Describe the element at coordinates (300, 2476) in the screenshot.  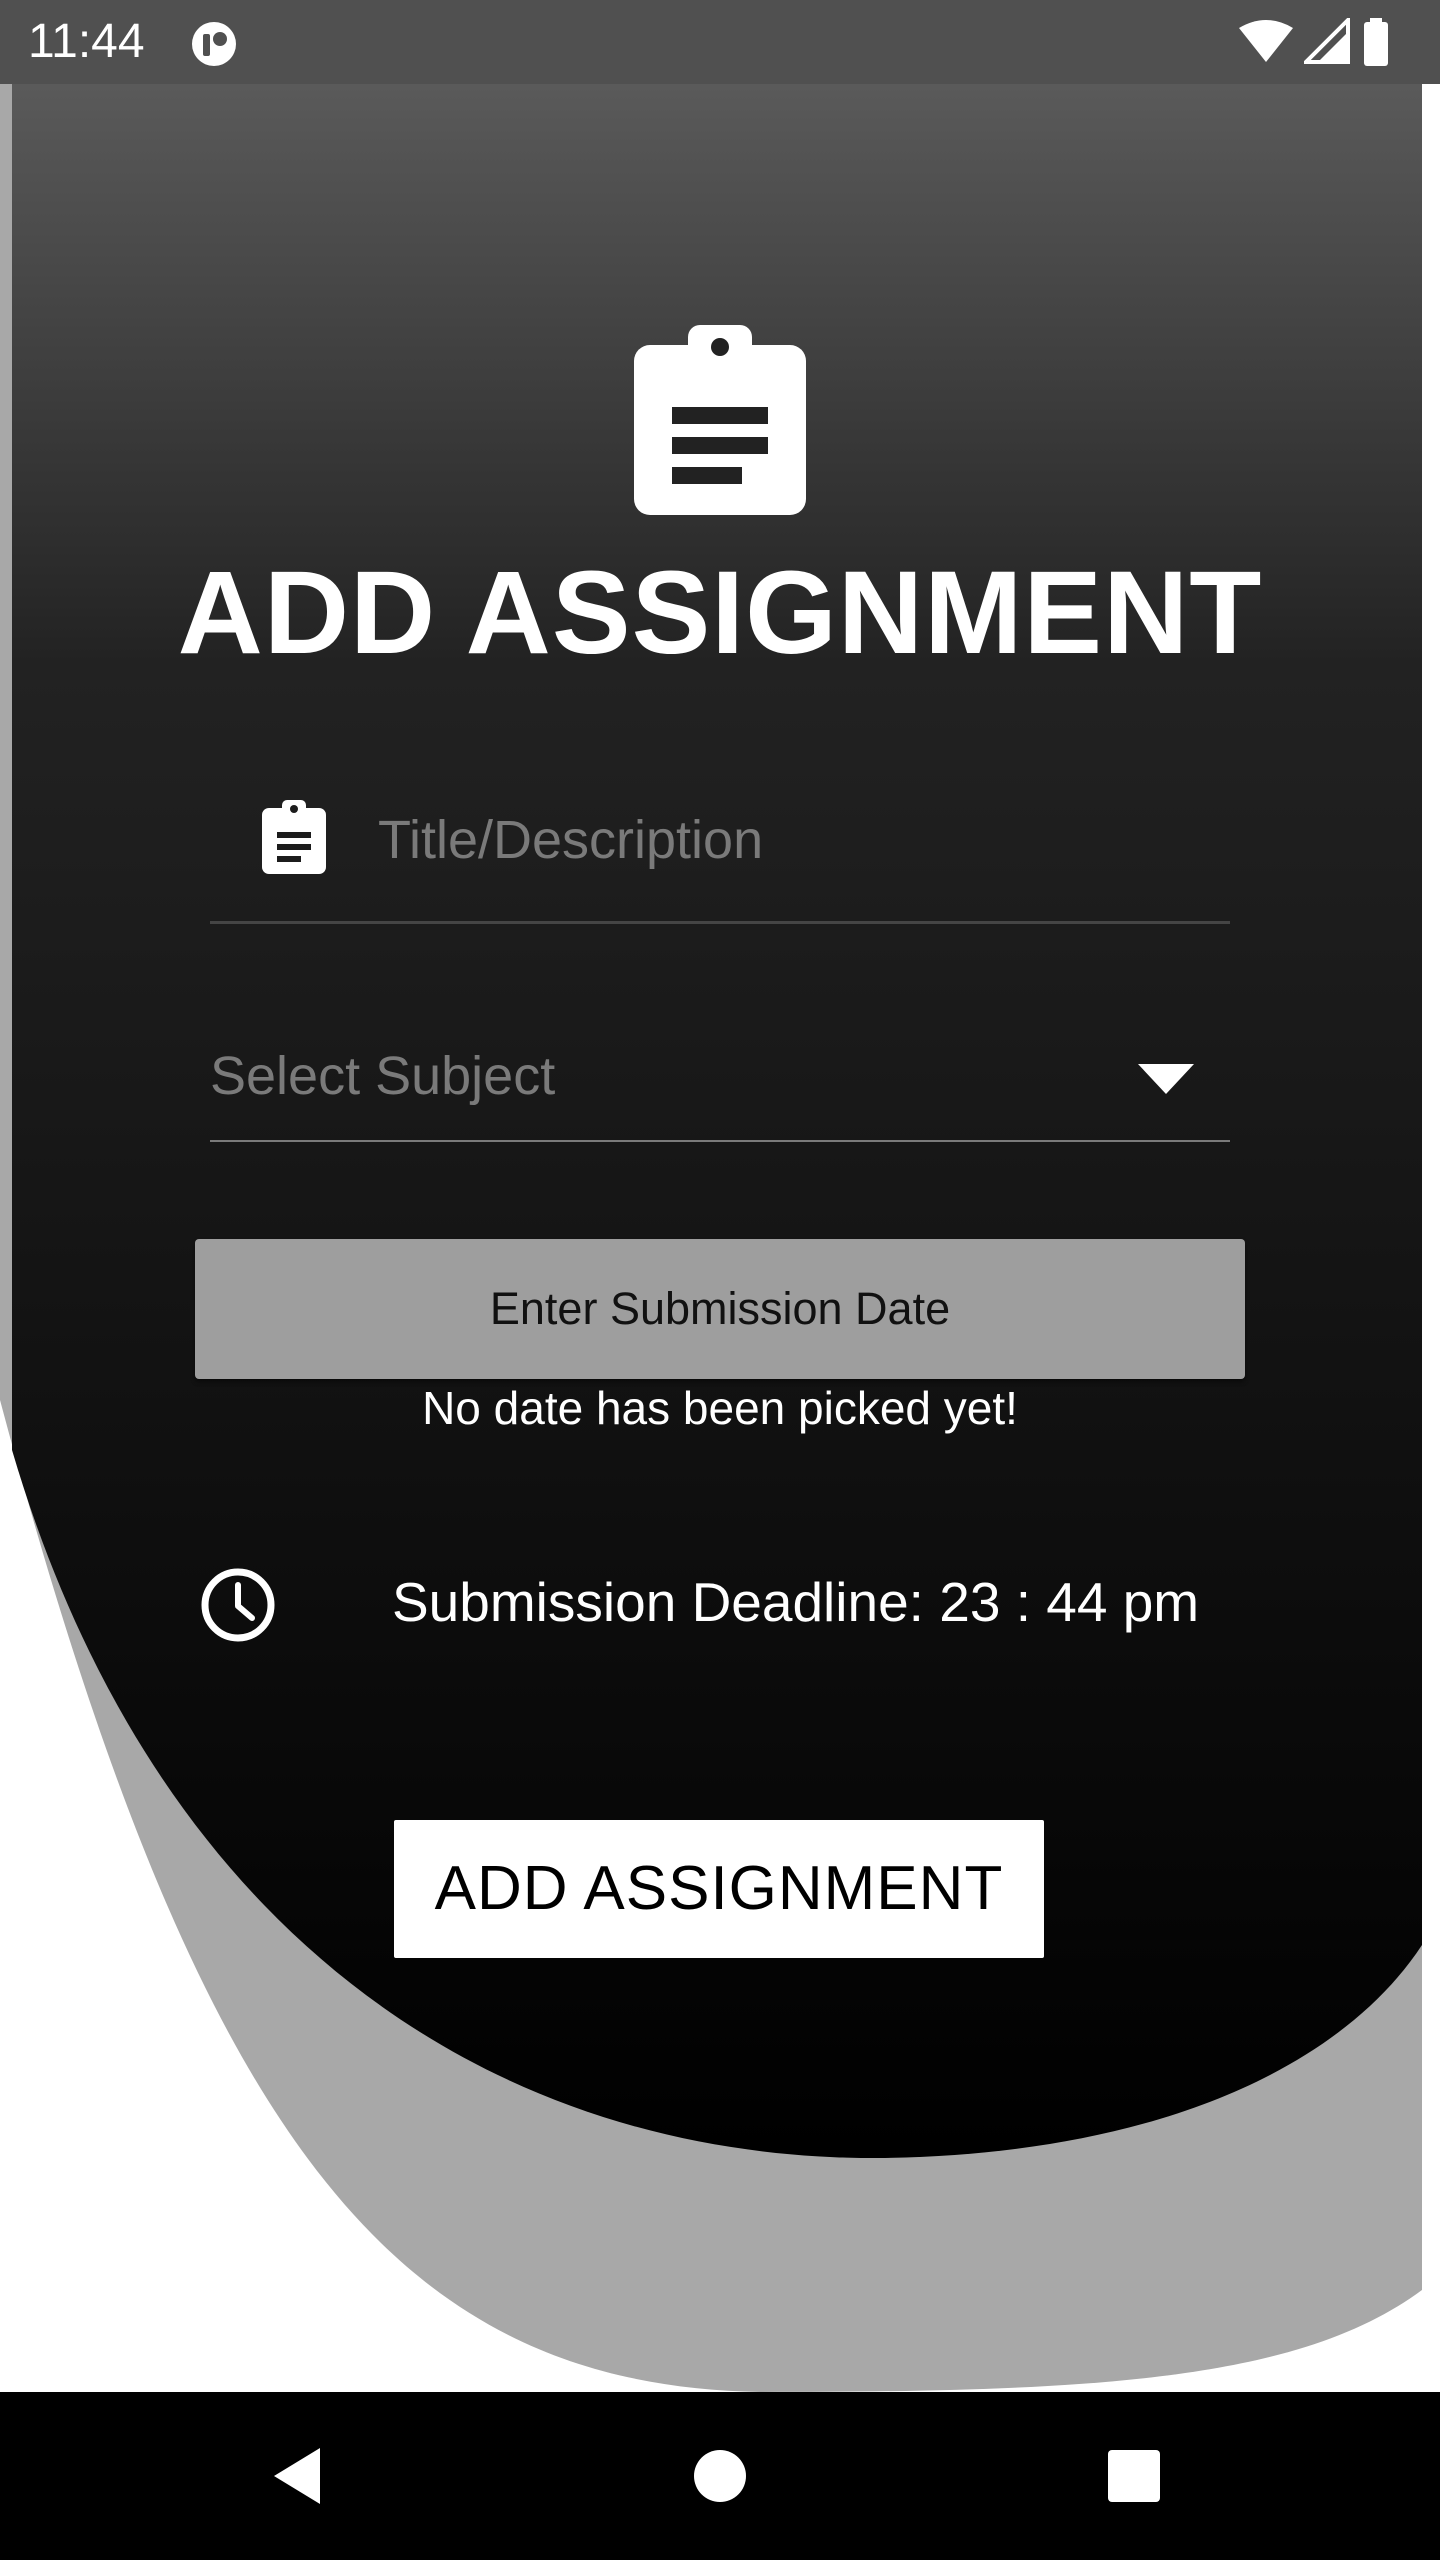
I see `back-icon` at that location.